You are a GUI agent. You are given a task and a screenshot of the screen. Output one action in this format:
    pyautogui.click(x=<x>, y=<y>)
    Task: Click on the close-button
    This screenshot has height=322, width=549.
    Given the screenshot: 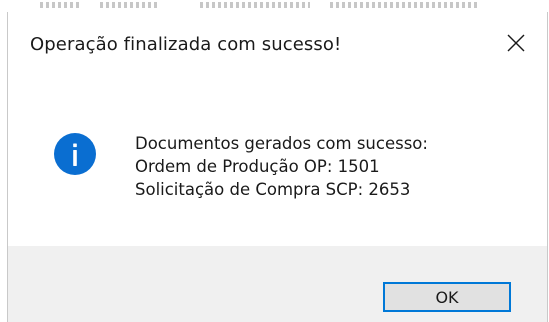 What is the action you would take?
    pyautogui.click(x=516, y=43)
    